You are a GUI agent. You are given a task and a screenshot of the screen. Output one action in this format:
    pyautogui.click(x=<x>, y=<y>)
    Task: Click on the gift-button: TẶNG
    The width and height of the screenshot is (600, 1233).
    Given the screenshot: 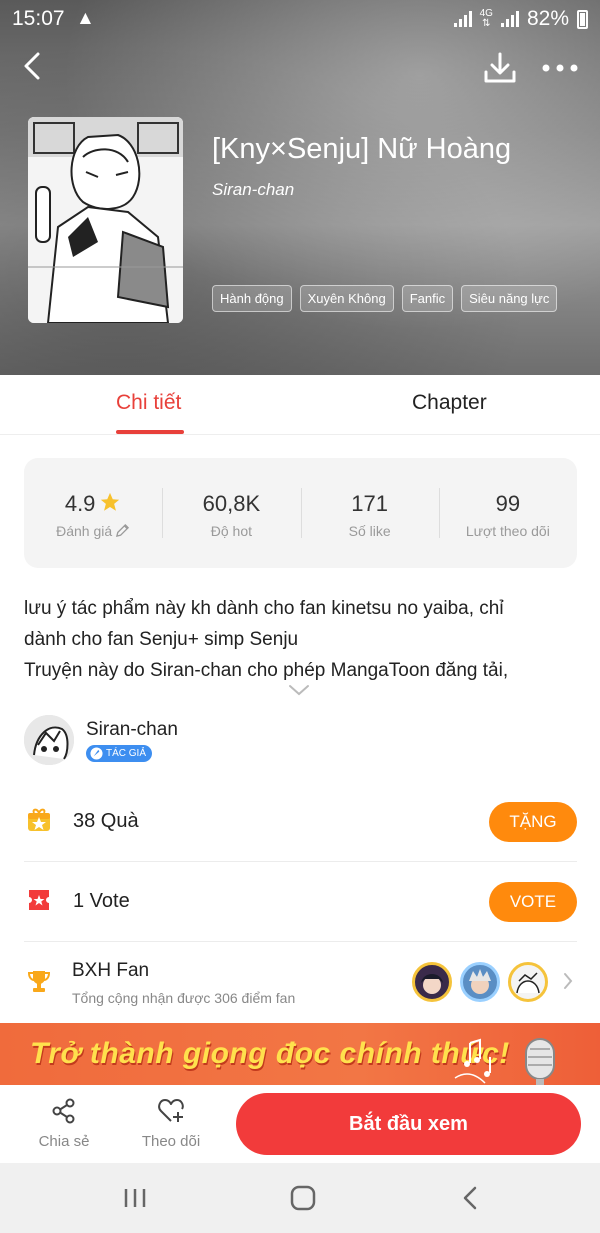 What is the action you would take?
    pyautogui.click(x=533, y=822)
    